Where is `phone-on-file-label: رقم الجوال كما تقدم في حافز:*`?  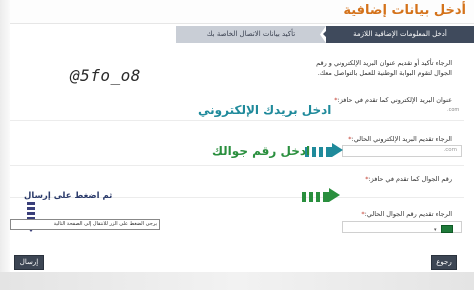
phone-on-file-label: رقم الجوال كما تقدم في حافز:* is located at coordinates (408, 179).